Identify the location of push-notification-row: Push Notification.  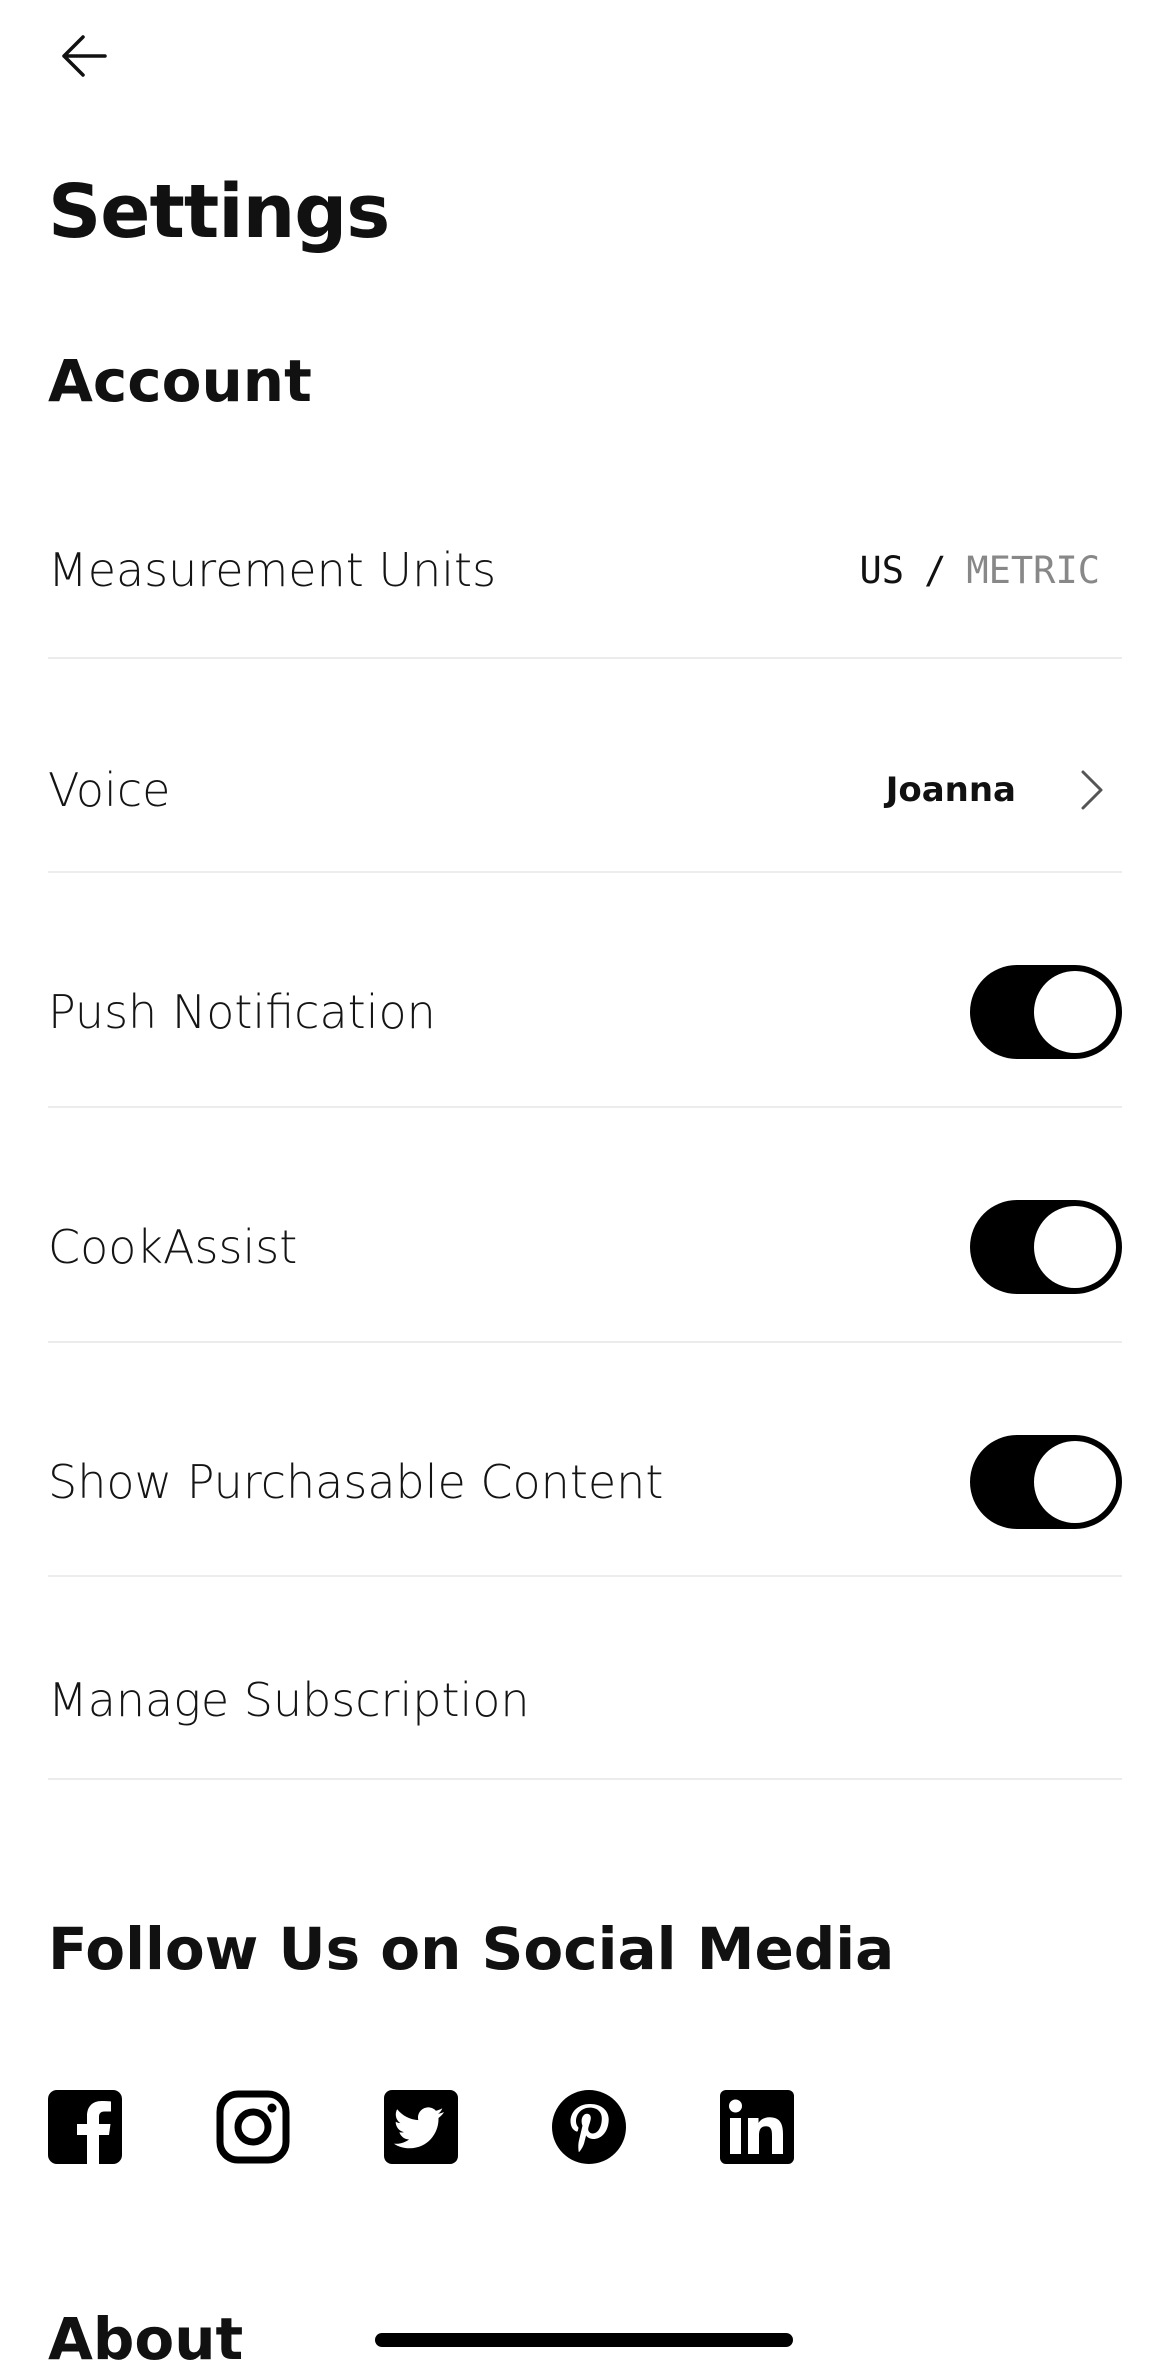
(585, 1012).